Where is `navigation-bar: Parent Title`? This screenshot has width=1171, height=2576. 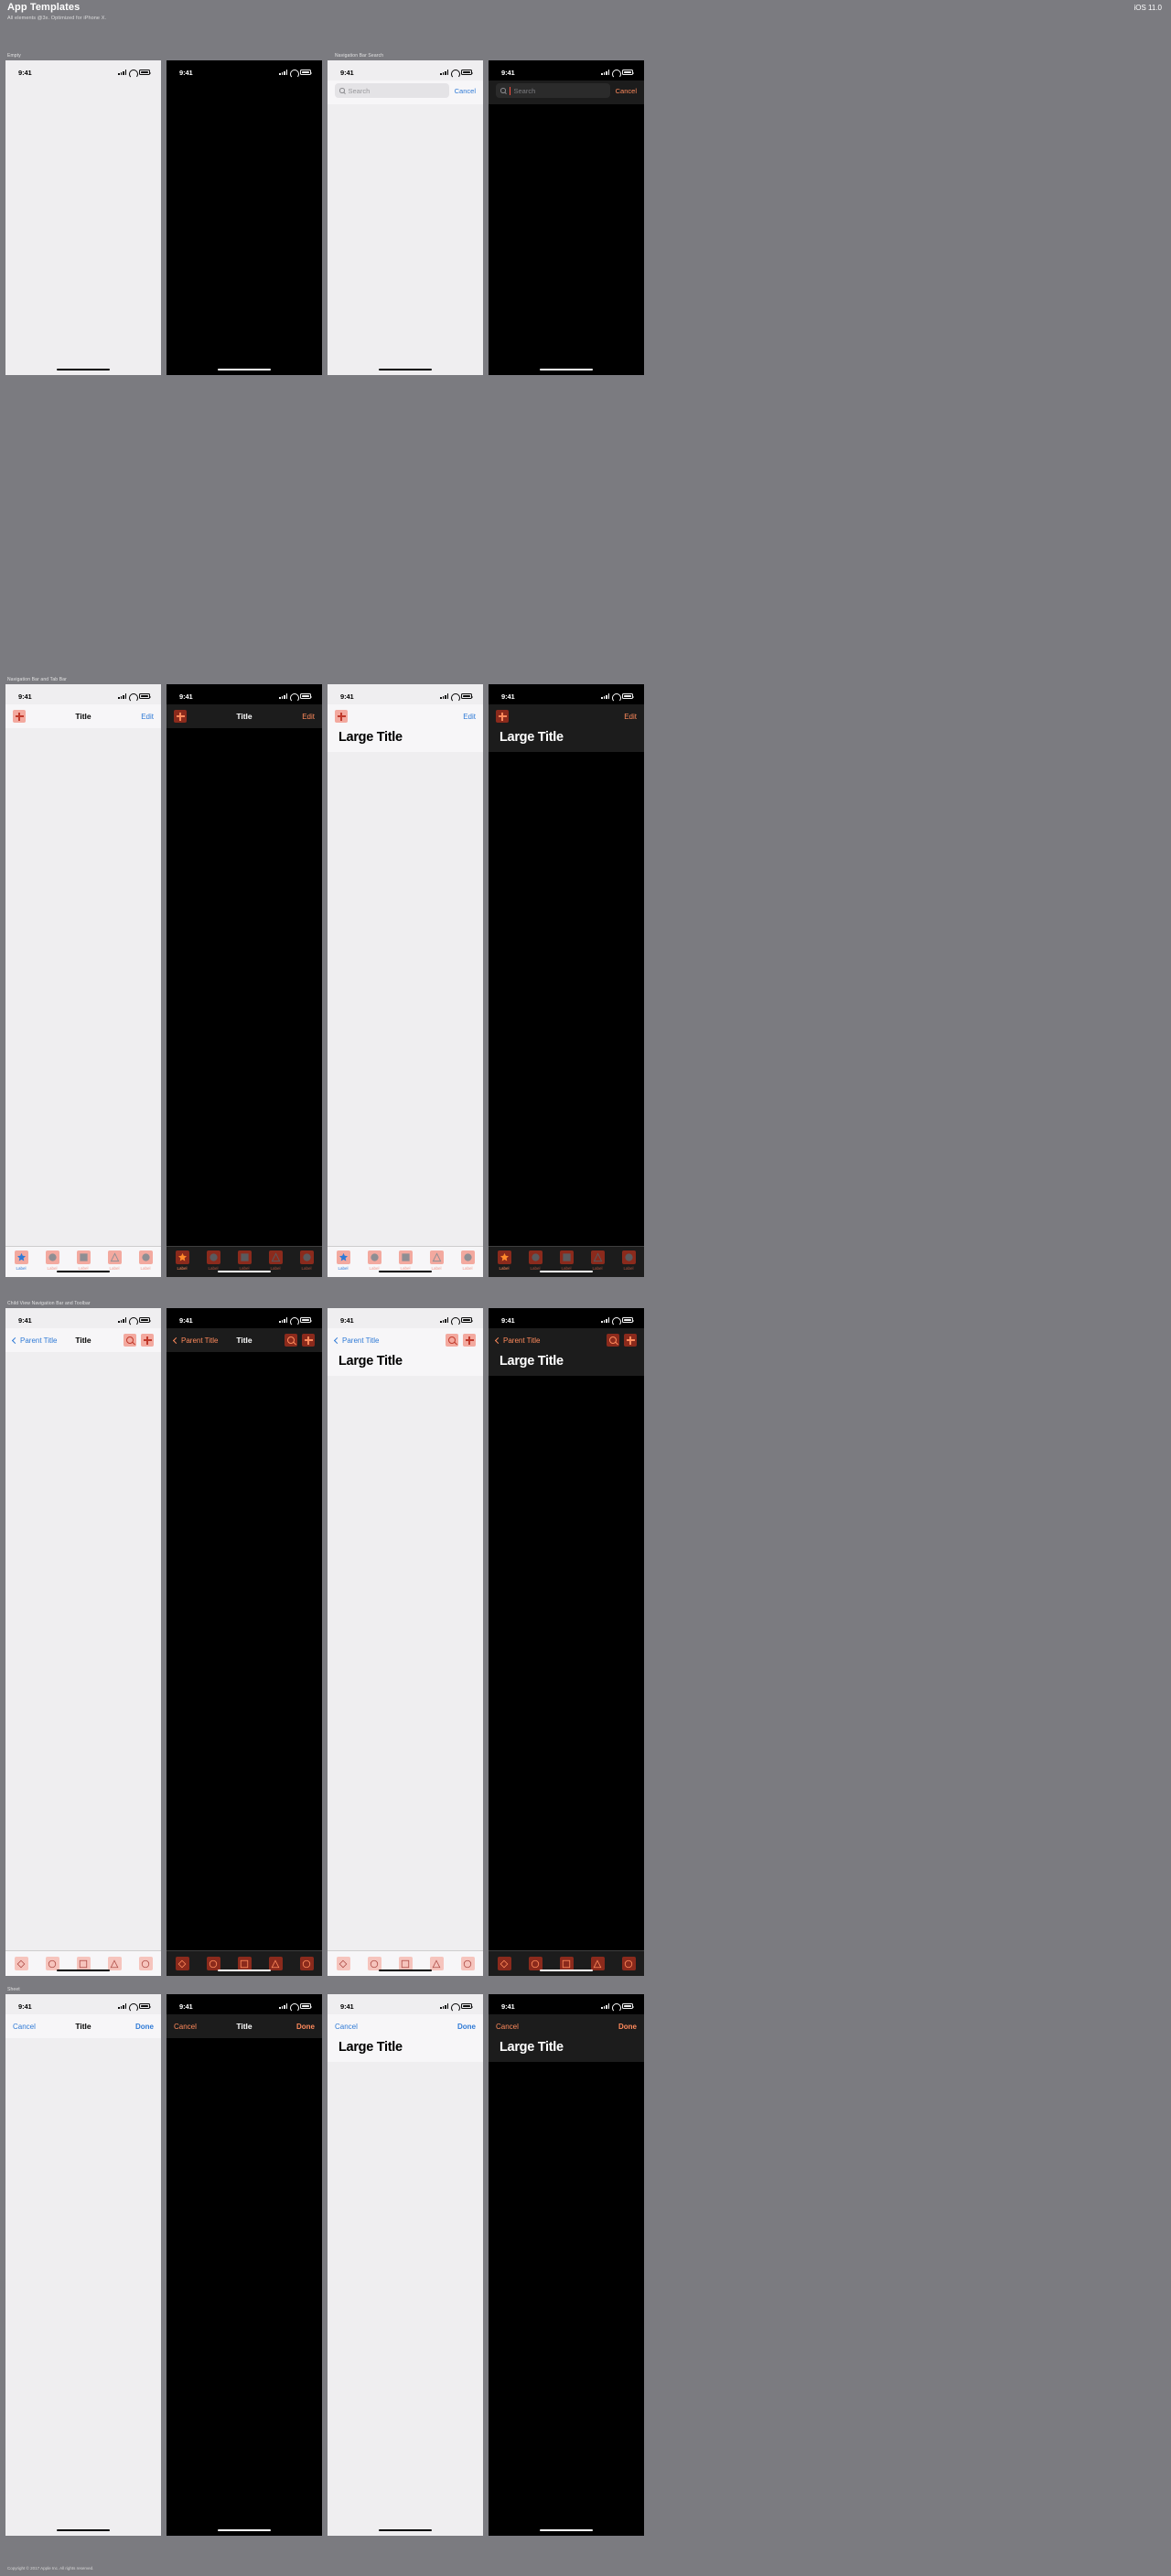 navigation-bar: Parent Title is located at coordinates (566, 1340).